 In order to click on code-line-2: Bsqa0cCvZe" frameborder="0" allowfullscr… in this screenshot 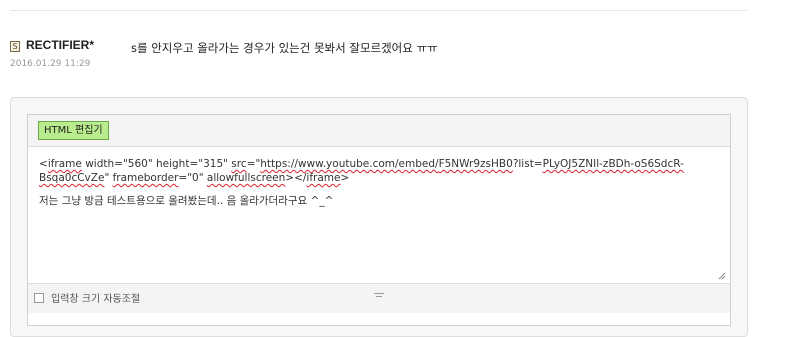, I will do `click(194, 178)`.